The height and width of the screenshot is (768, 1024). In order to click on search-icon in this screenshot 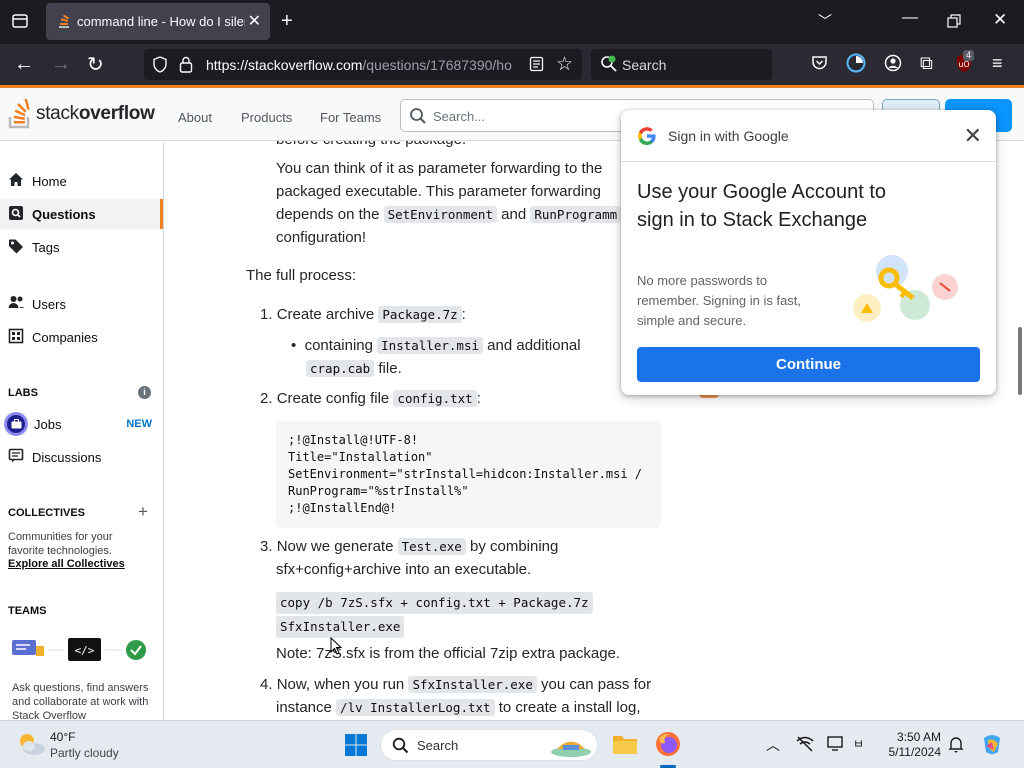, I will do `click(418, 116)`.